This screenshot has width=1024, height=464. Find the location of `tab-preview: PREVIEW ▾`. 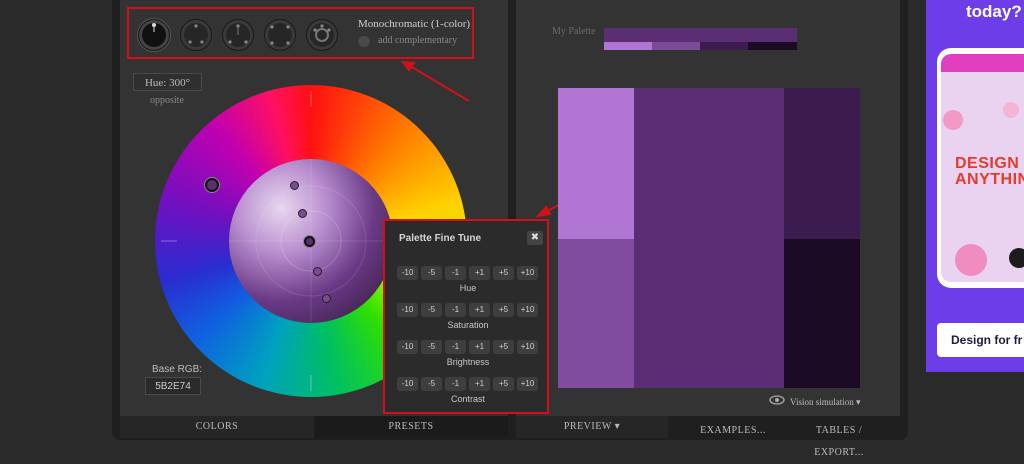

tab-preview: PREVIEW ▾ is located at coordinates (592, 427).